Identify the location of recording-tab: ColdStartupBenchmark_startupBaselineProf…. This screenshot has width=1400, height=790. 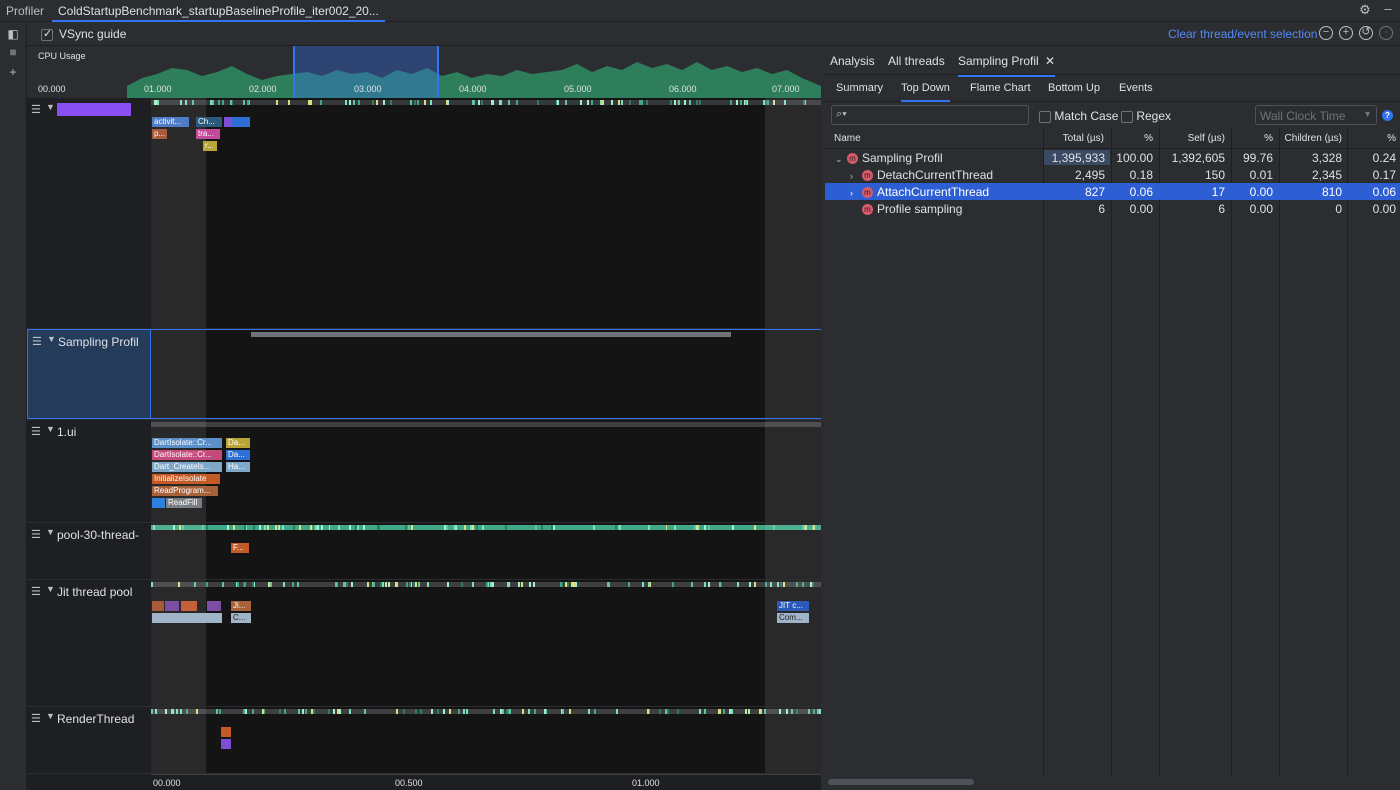
(218, 11).